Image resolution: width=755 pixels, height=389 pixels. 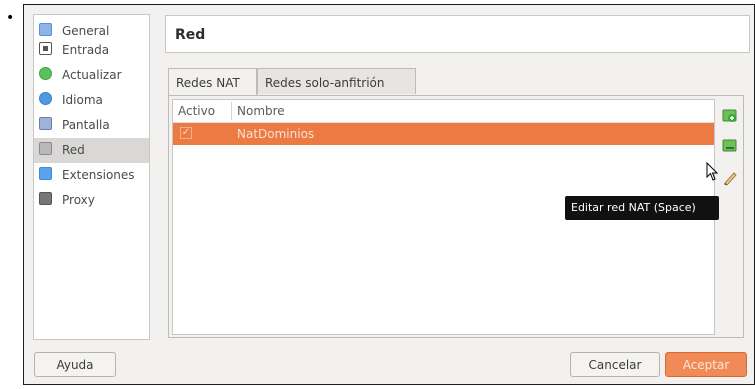 I want to click on page-title-box: Red, so click(x=457, y=34).